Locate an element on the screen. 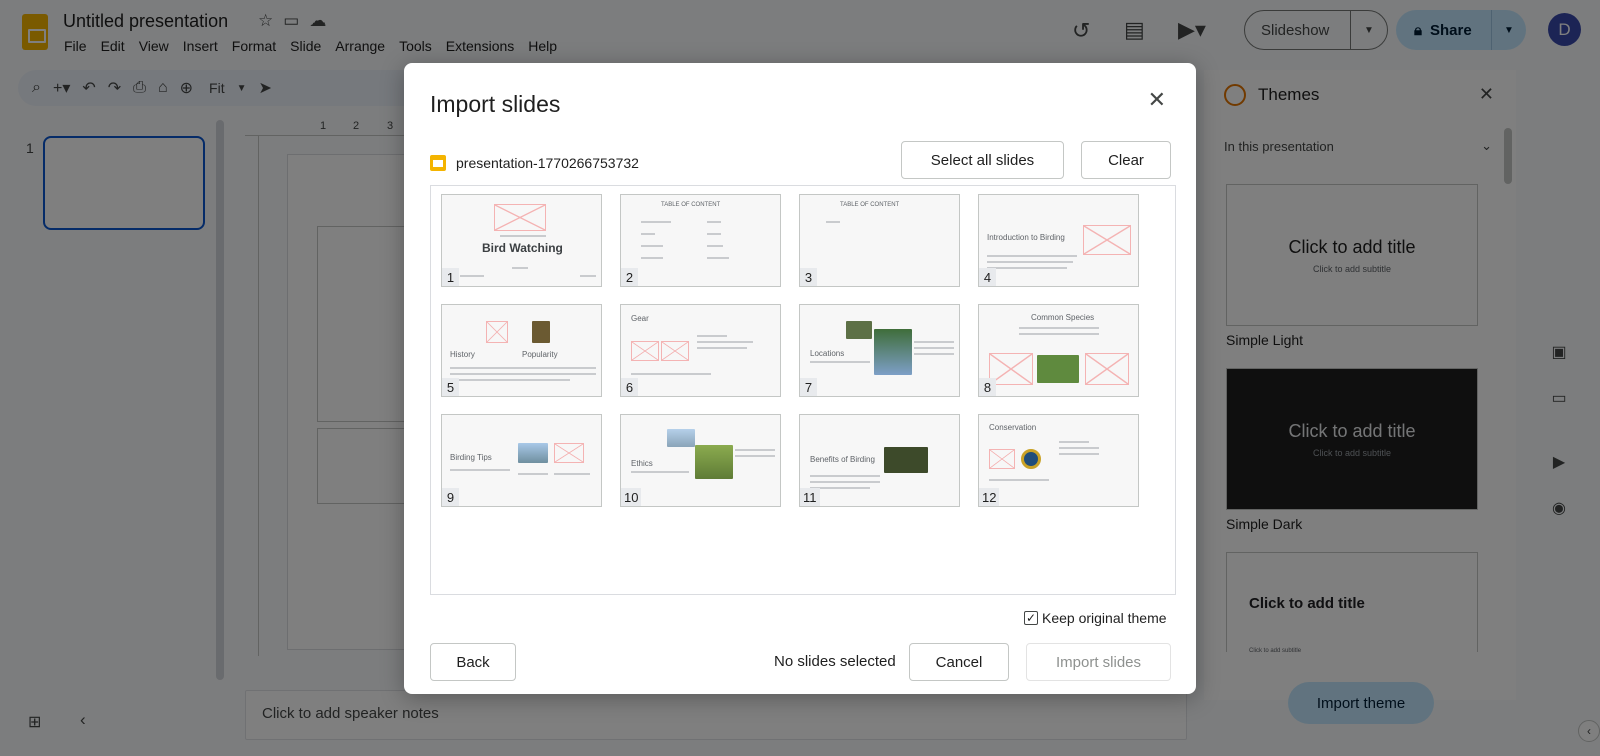 This screenshot has height=756, width=1600. cancel-button: Cancel is located at coordinates (959, 662).